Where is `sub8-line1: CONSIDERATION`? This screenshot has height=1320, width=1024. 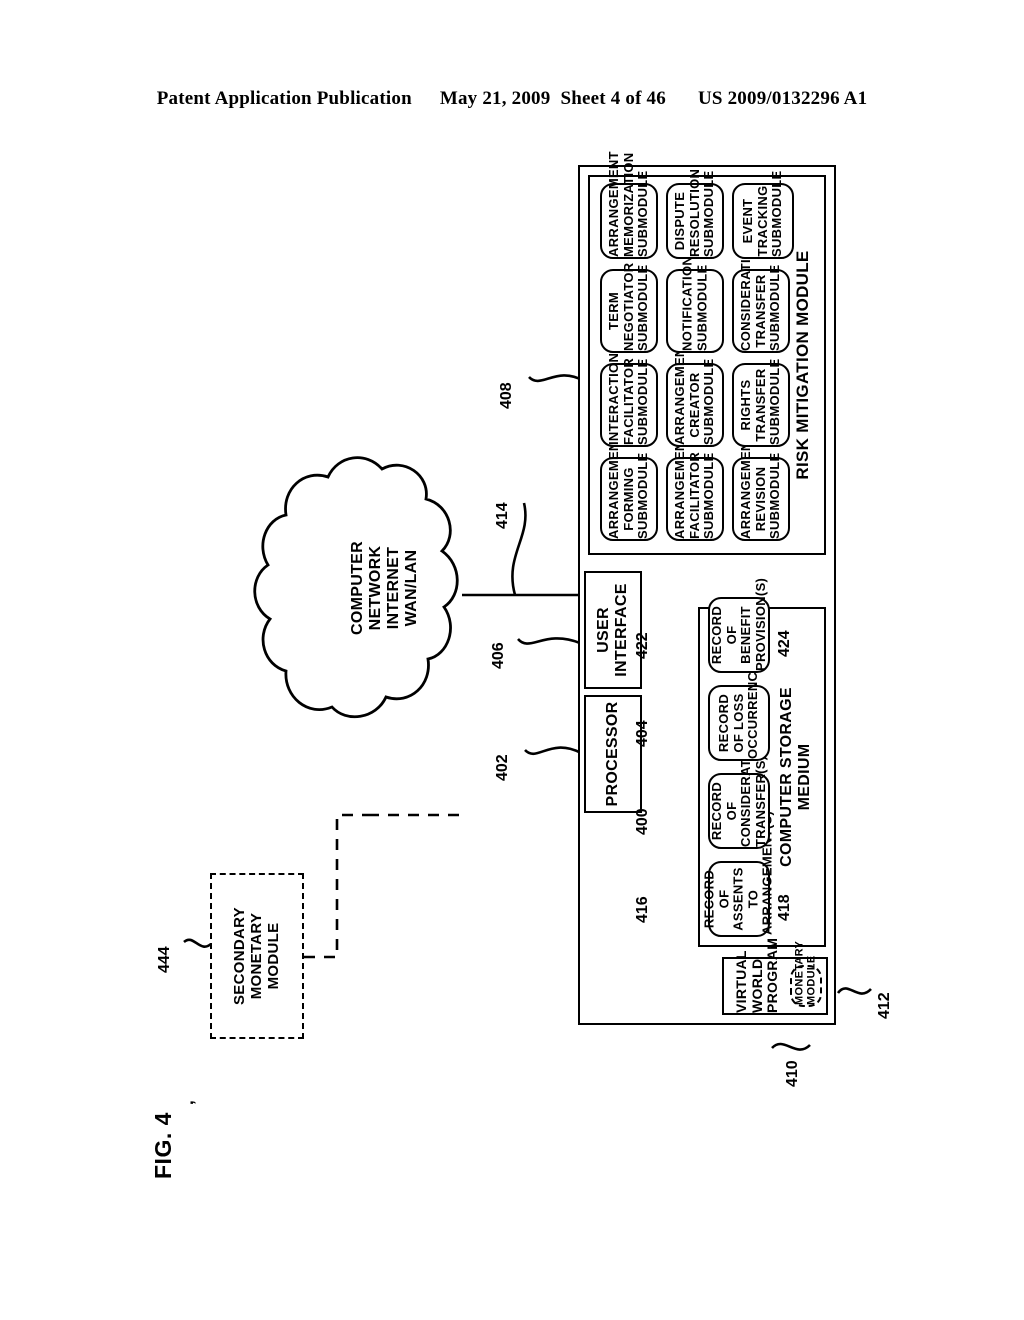 sub8-line1: CONSIDERATION is located at coordinates (746, 295).